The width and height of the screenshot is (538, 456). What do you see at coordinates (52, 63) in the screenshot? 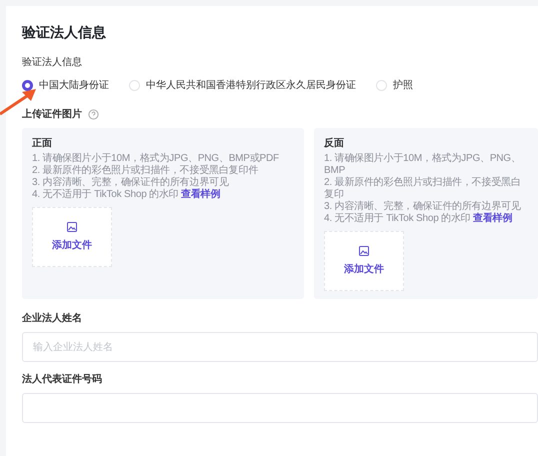
I see `field-label: 验证法人信息` at bounding box center [52, 63].